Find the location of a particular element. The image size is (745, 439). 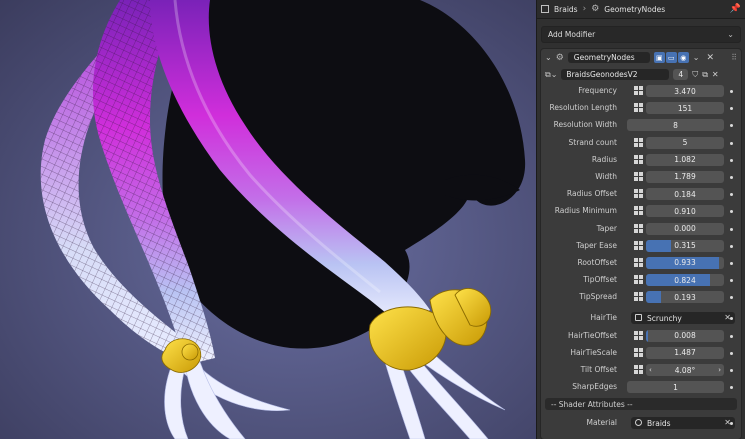

radius-minimum-value: 0.910 is located at coordinates (685, 211).